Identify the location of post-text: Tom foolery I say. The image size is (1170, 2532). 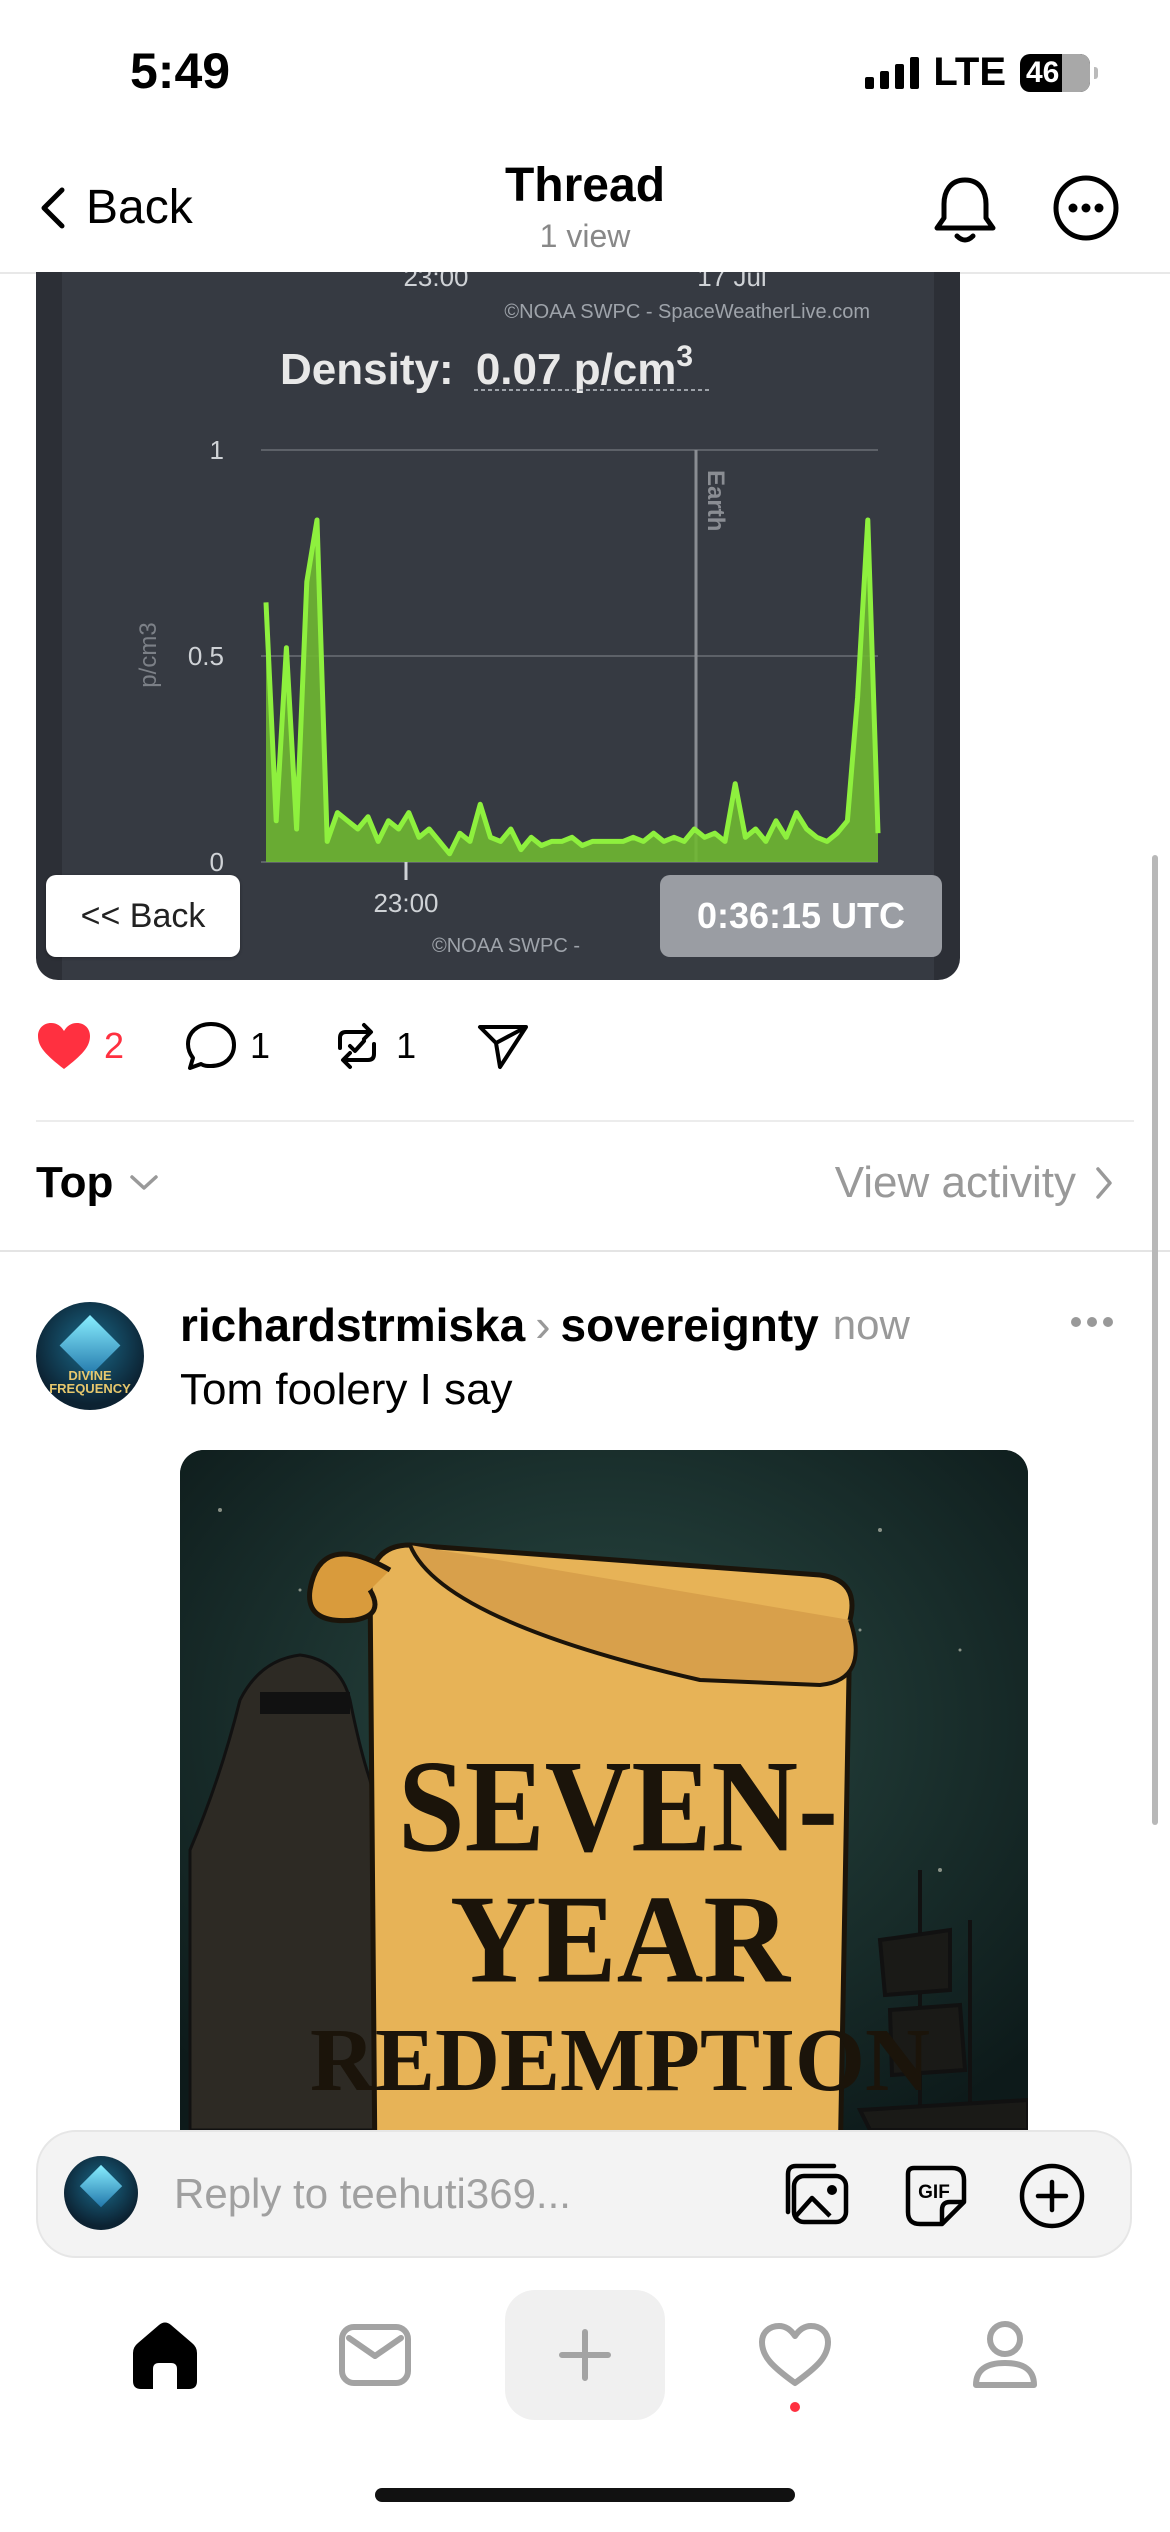
(346, 1389).